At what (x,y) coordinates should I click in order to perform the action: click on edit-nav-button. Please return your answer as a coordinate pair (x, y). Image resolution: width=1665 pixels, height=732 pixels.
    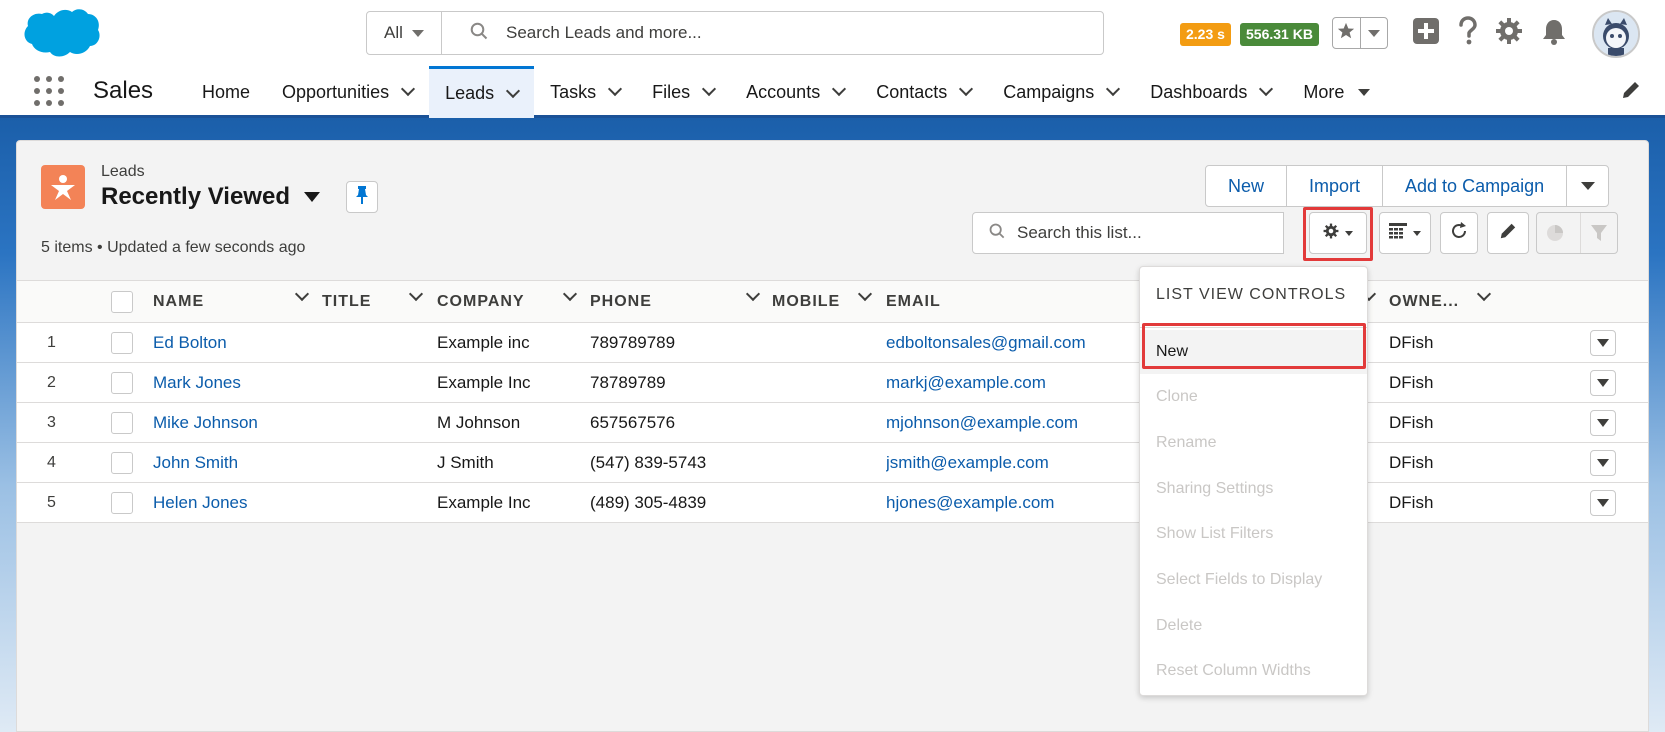
    Looking at the image, I should click on (1631, 92).